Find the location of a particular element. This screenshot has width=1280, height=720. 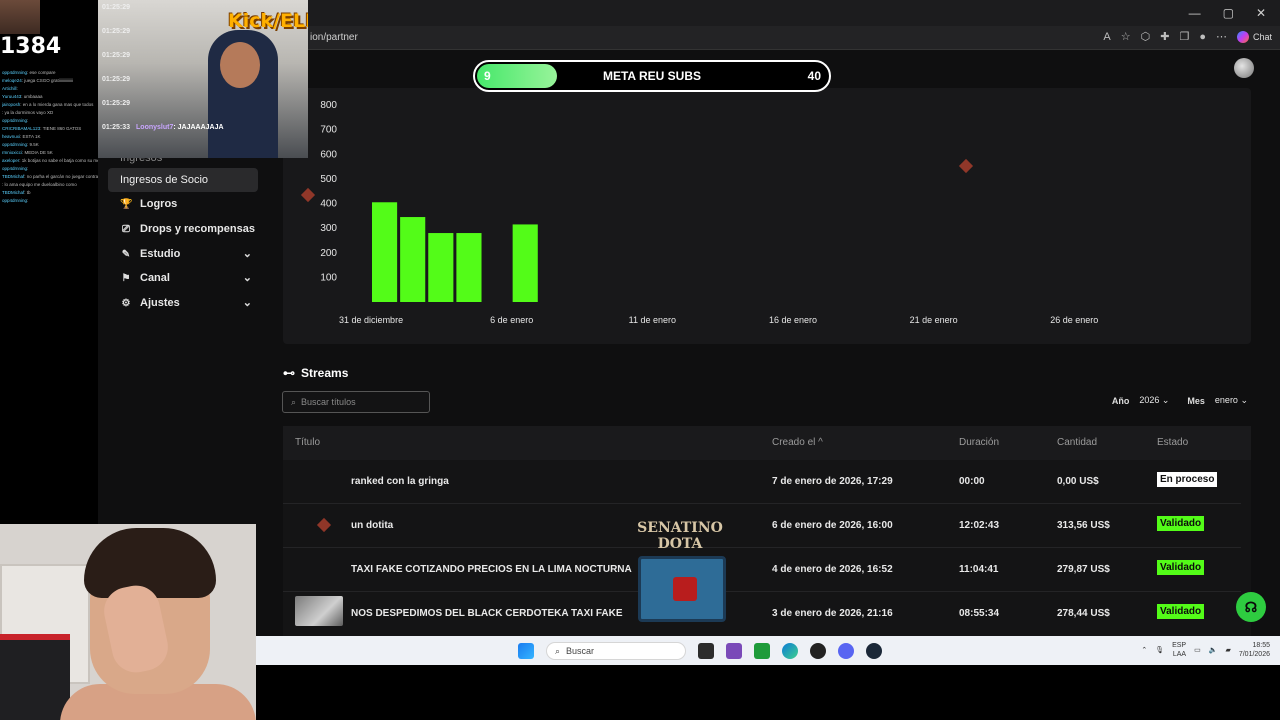

chevron-up-icon: ⌃ is located at coordinates (1144, 650).